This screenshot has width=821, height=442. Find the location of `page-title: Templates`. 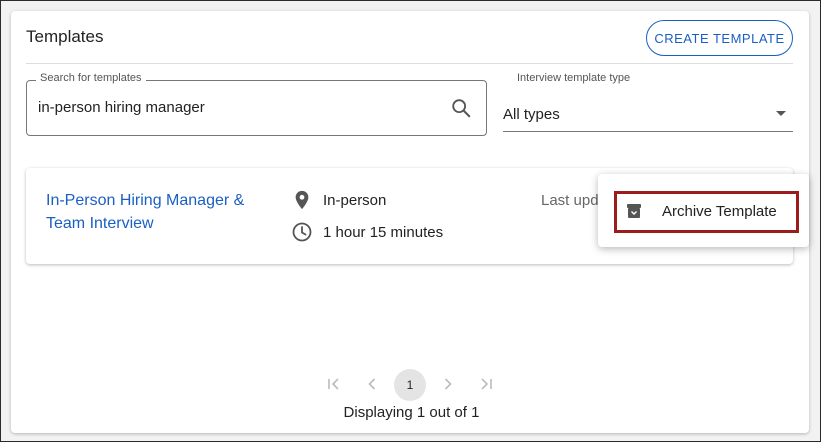

page-title: Templates is located at coordinates (65, 36).